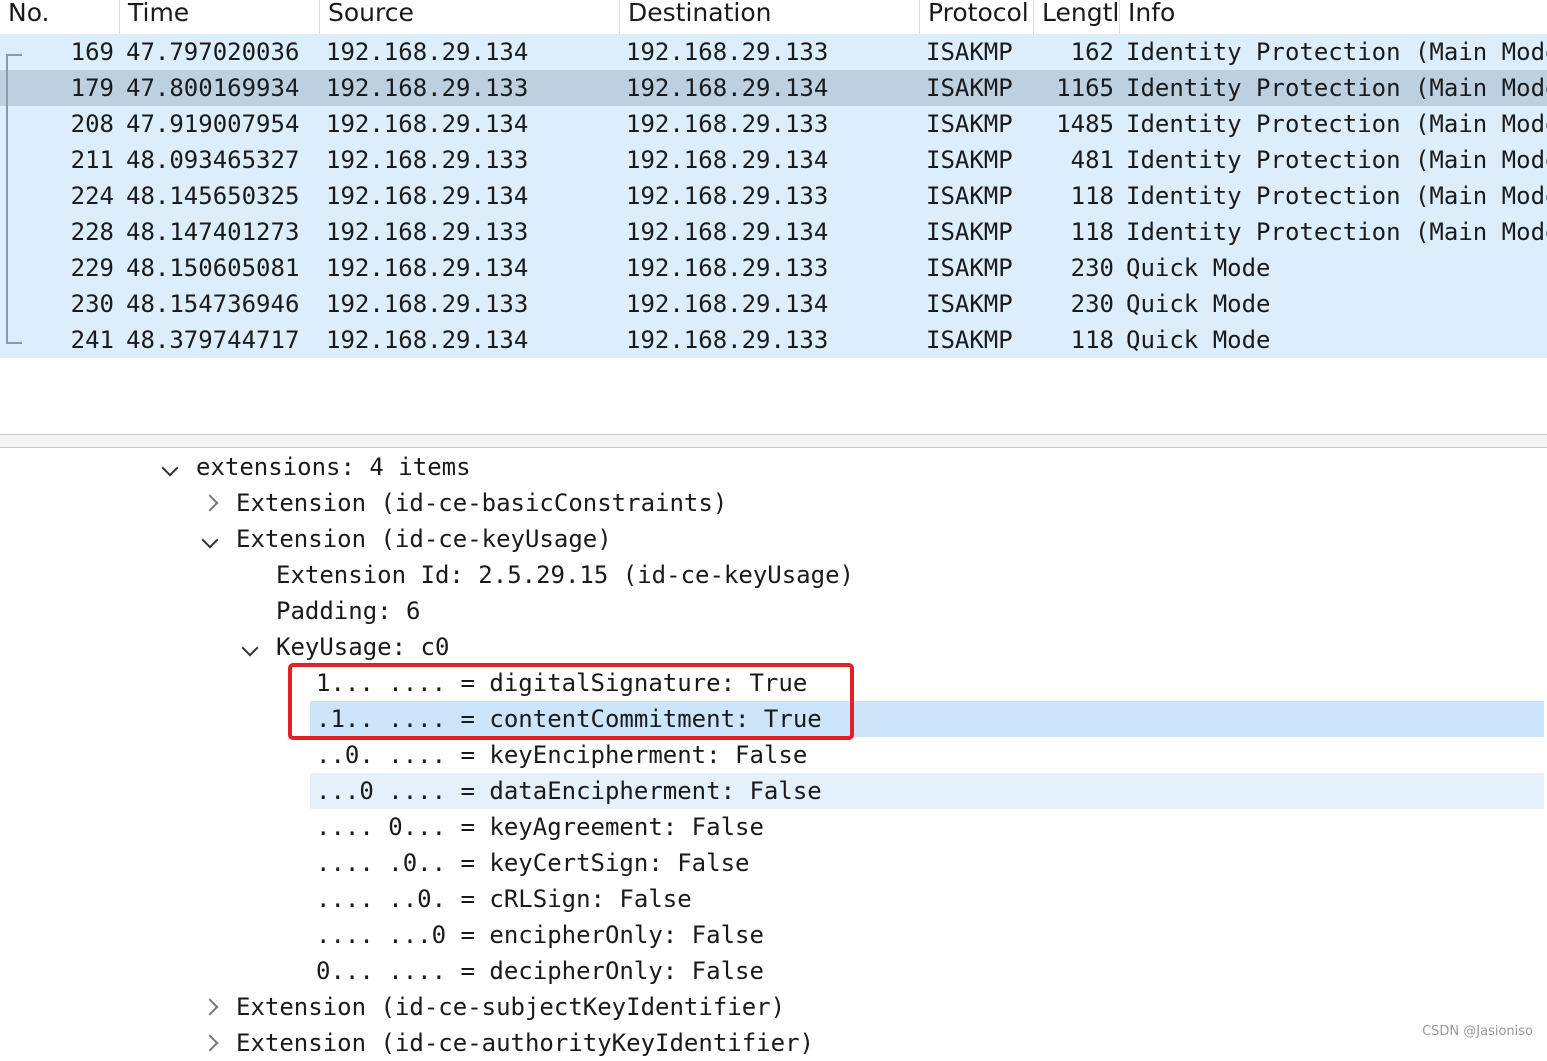 This screenshot has height=1061, width=1547. I want to click on packet-cell-no: 169, so click(92, 52).